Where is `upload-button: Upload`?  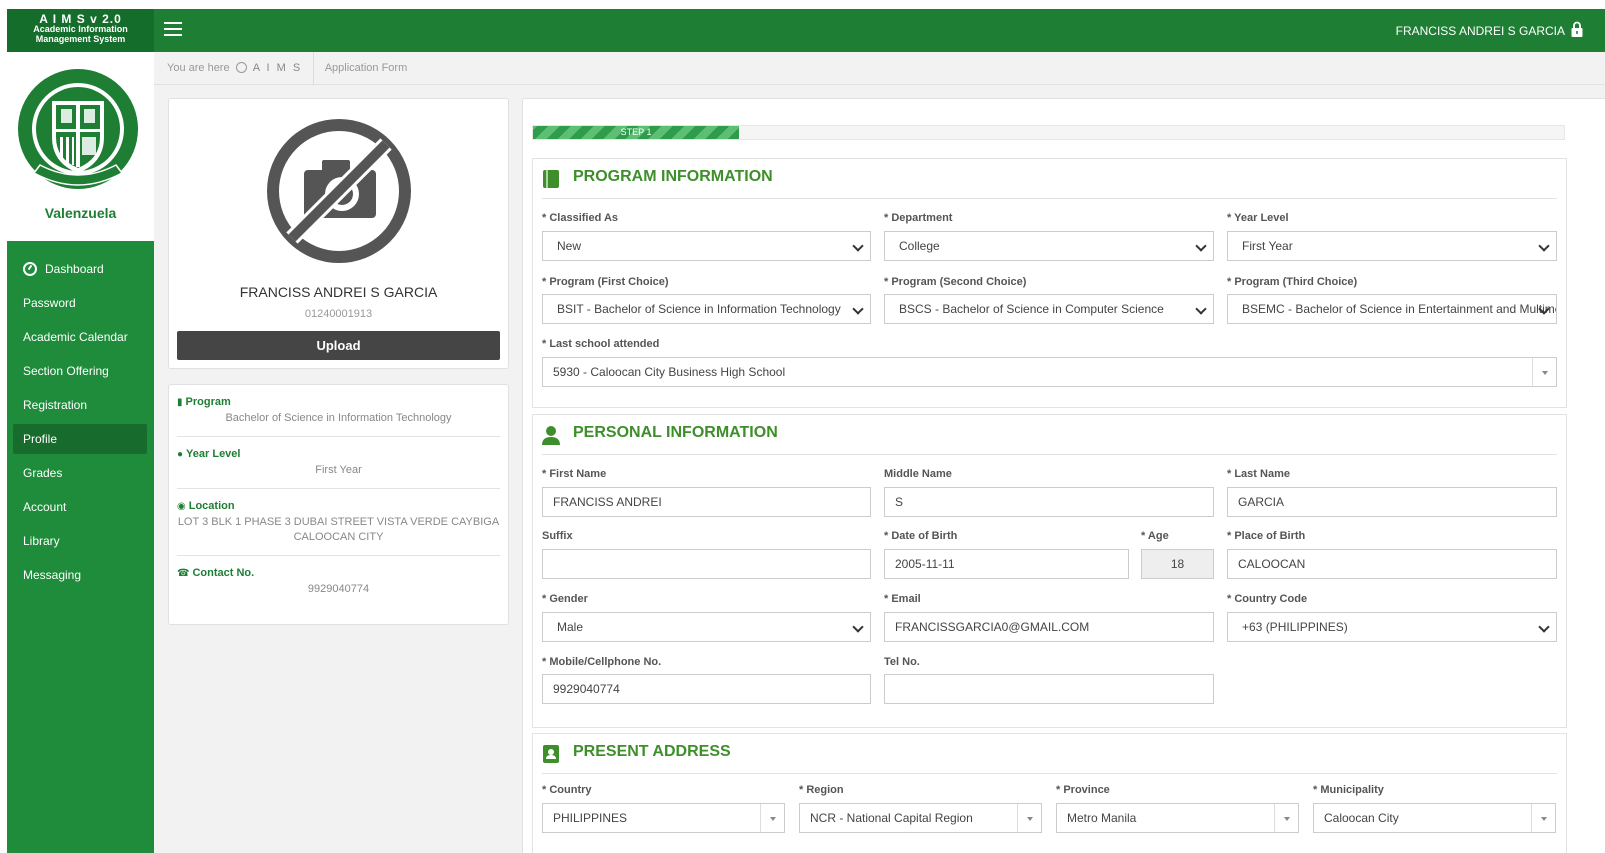
upload-button: Upload is located at coordinates (338, 345).